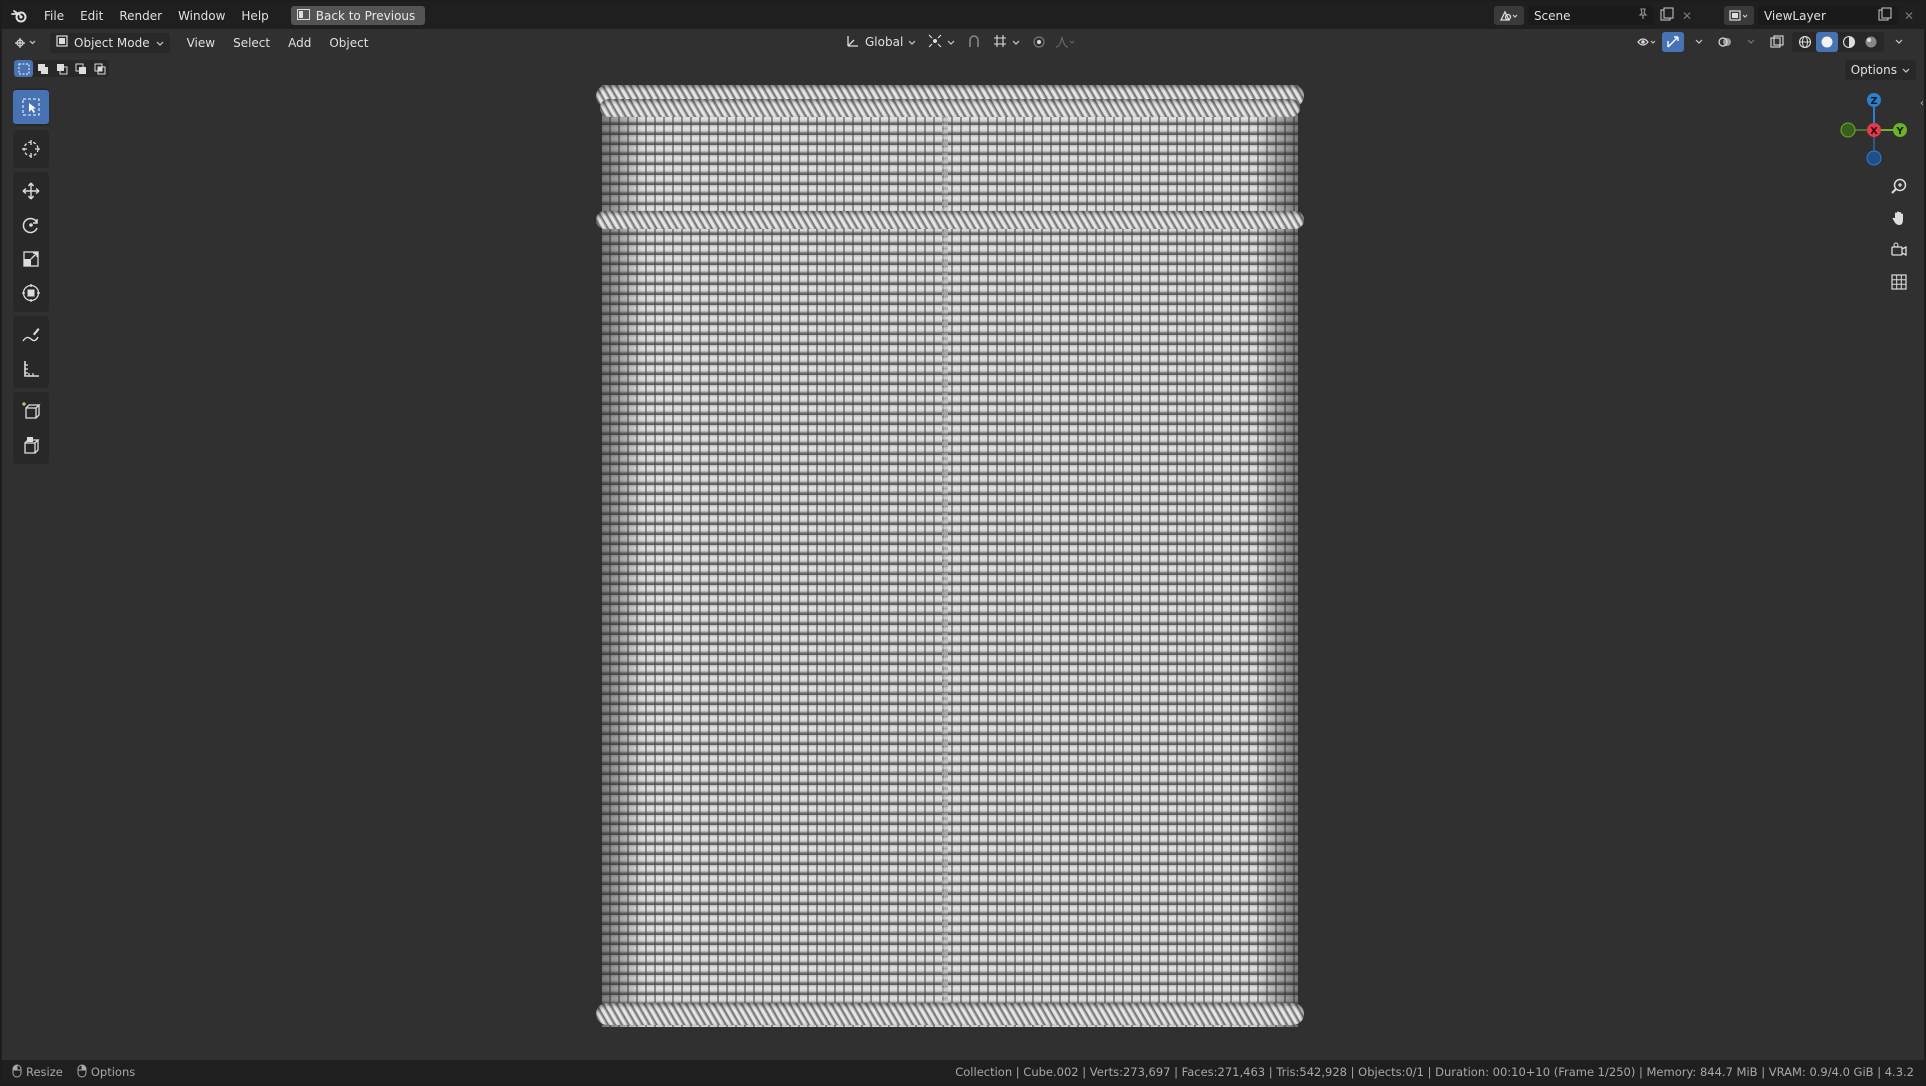 The width and height of the screenshot is (1926, 1086). Describe the element at coordinates (1552, 15) in the screenshot. I see `scene-name: Scene` at that location.